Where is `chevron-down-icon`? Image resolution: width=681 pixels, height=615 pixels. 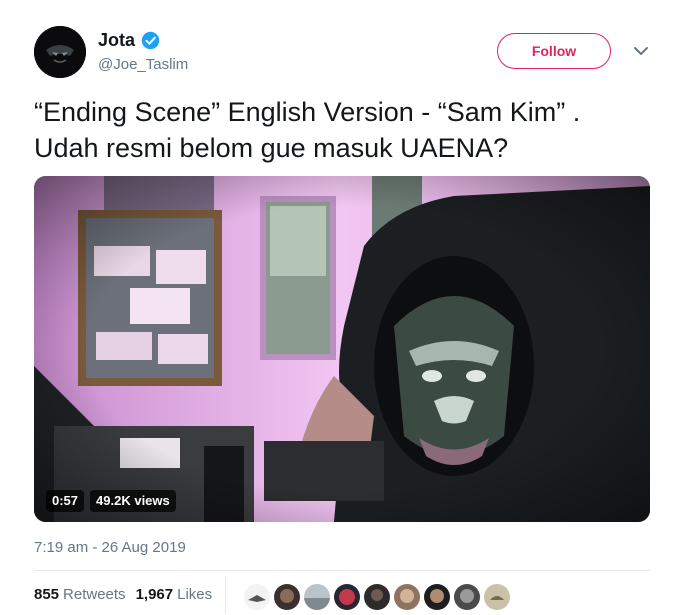
chevron-down-icon is located at coordinates (641, 51).